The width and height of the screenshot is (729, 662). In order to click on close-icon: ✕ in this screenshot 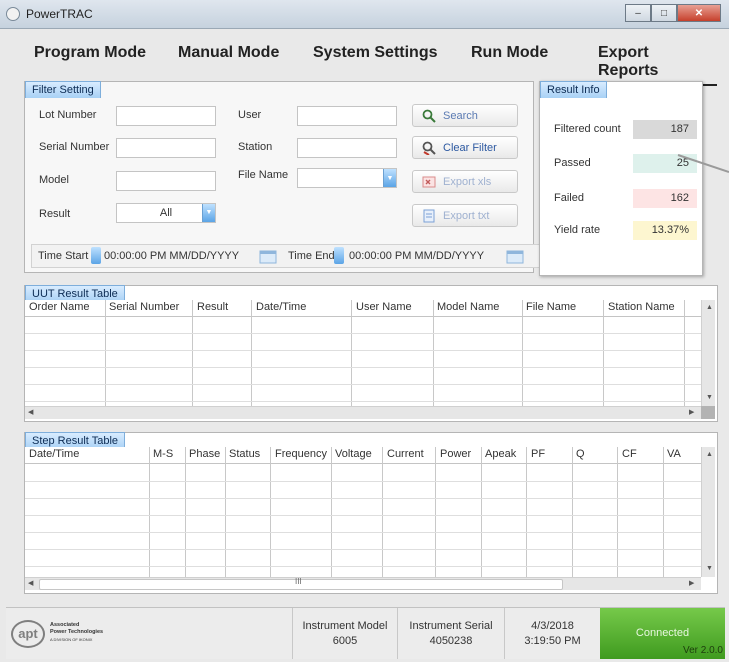, I will do `click(699, 13)`.